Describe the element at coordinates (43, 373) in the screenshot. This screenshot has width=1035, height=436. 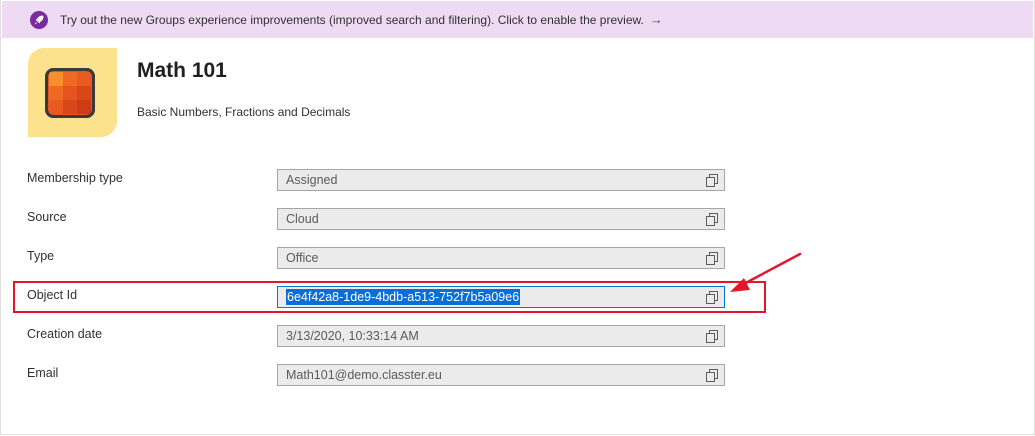
I see `email-label: Email` at that location.